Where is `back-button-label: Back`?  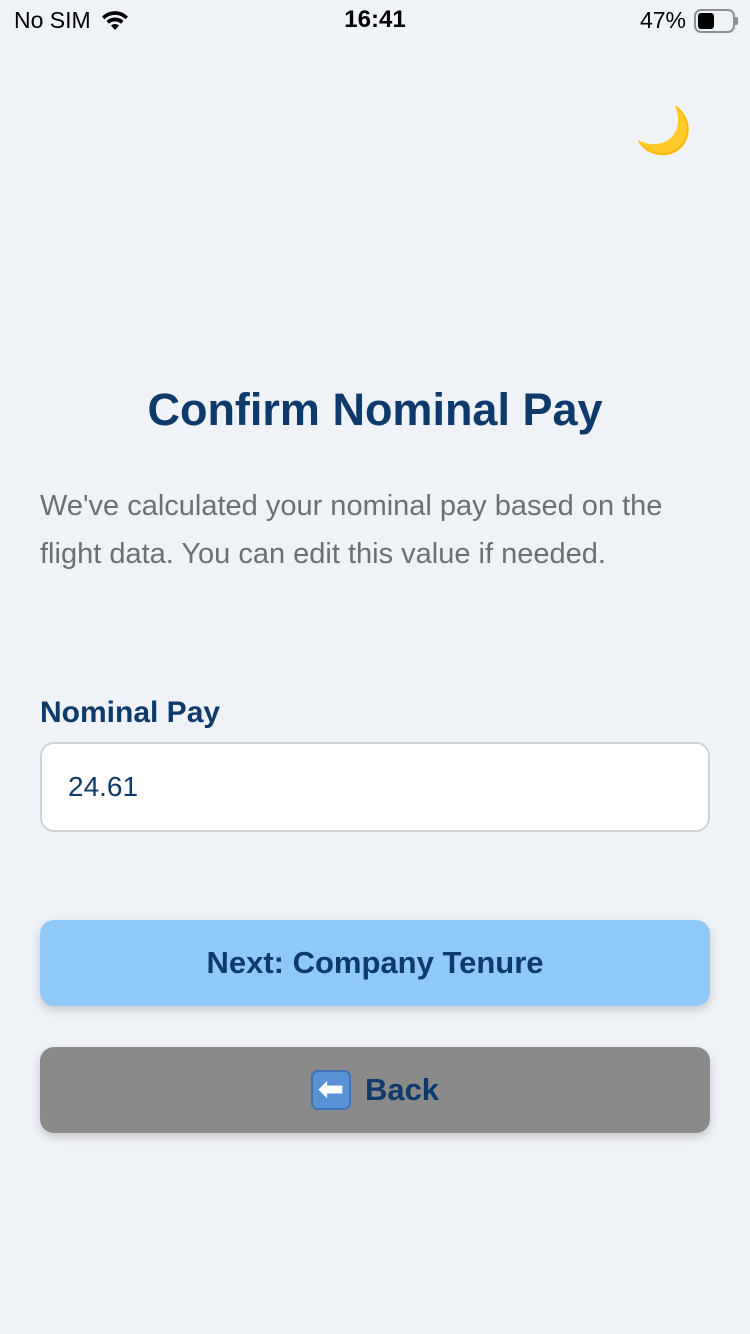
back-button-label: Back is located at coordinates (402, 1089).